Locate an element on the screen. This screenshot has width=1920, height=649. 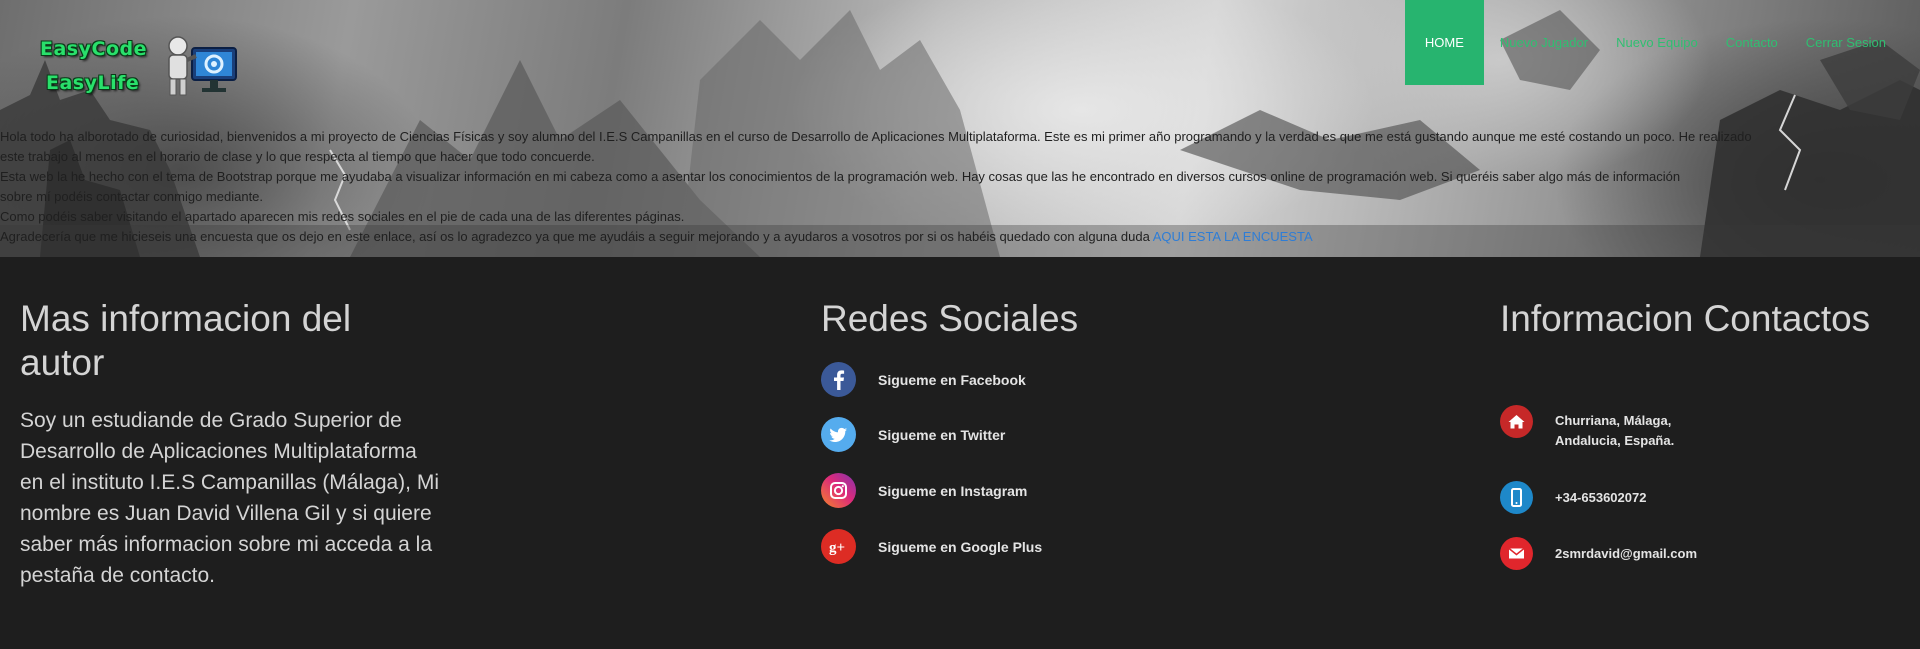
survey-link: AQUI ESTA LA ENCUESTA is located at coordinates (1233, 236).